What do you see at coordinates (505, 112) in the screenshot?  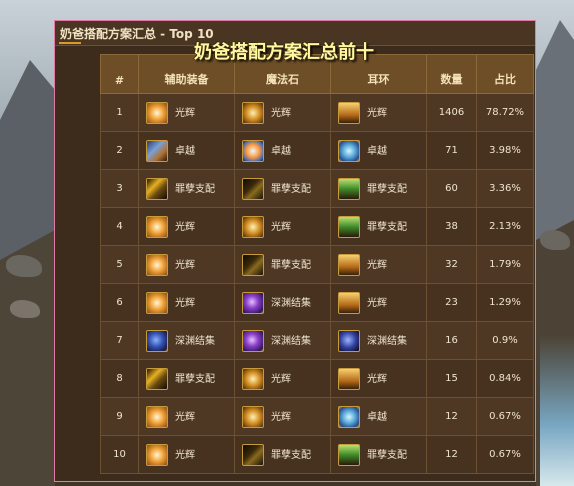 I see `percent-cell: 78.72%` at bounding box center [505, 112].